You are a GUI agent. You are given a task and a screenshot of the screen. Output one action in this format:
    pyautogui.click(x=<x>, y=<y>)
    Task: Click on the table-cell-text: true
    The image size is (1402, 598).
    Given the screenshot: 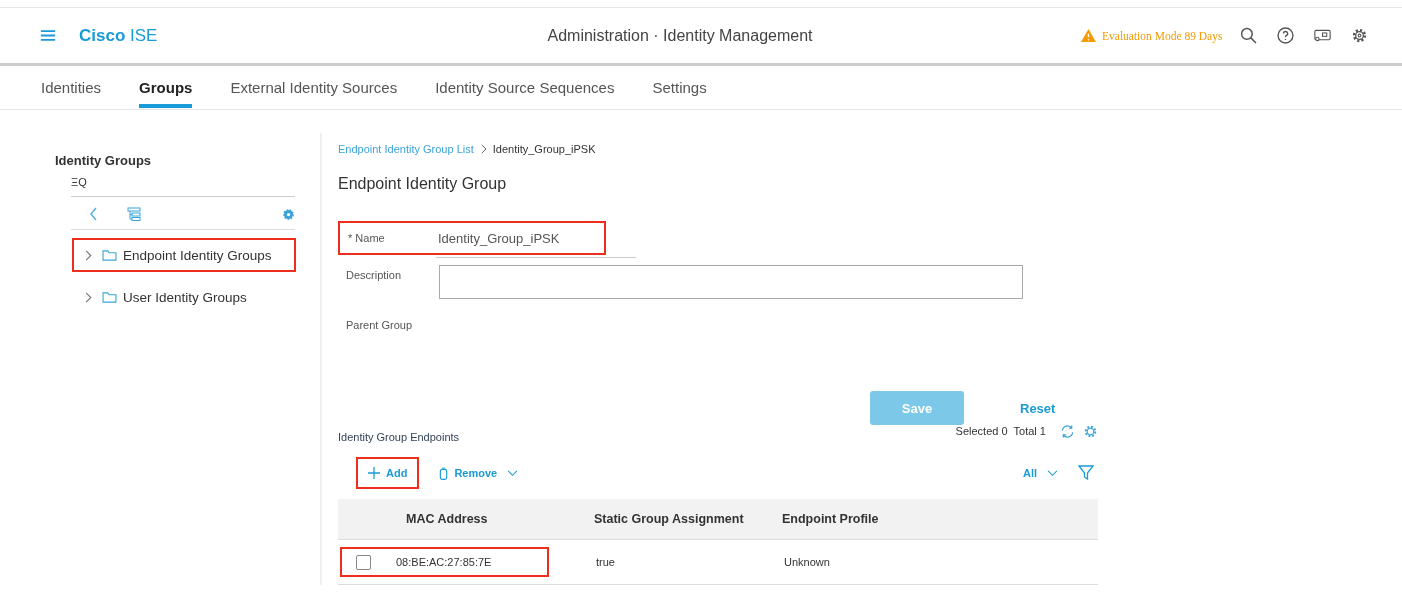 What is the action you would take?
    pyautogui.click(x=606, y=562)
    